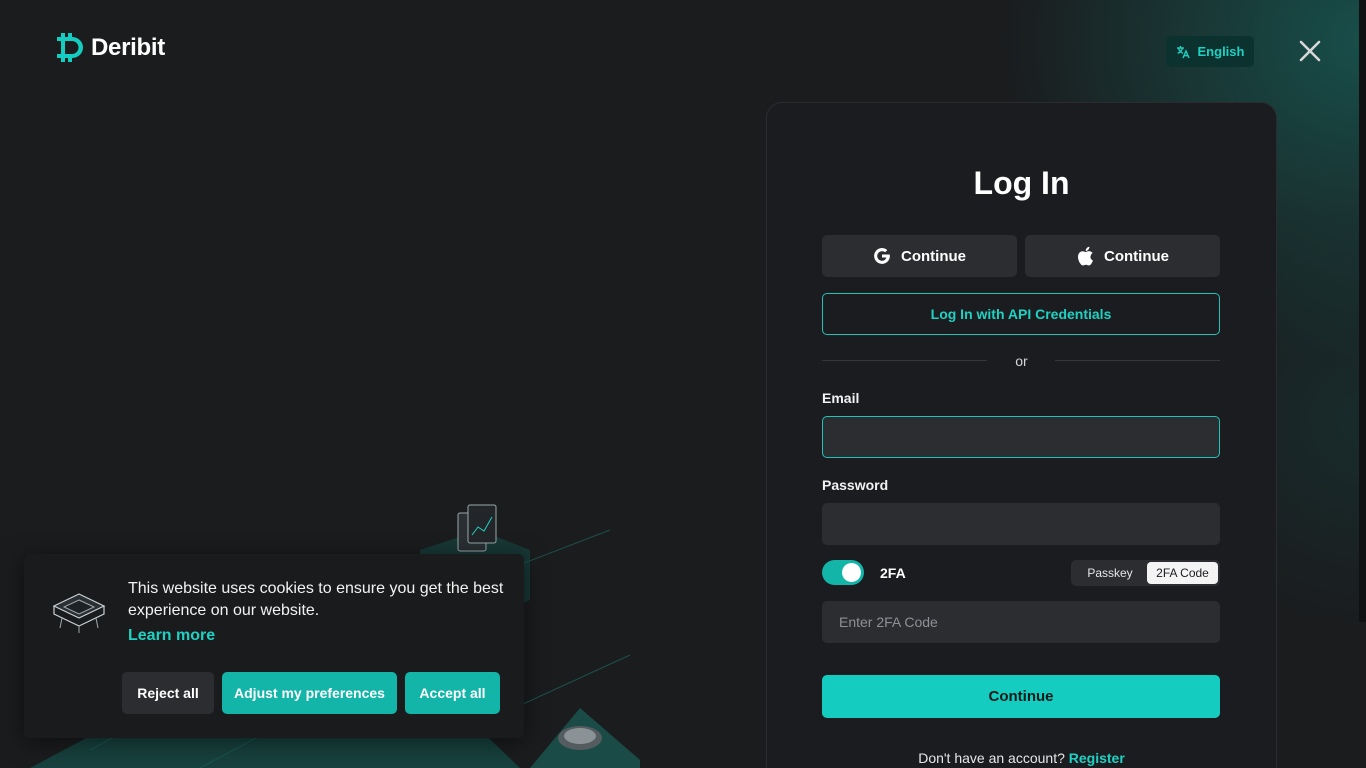 This screenshot has height=768, width=1366. What do you see at coordinates (991, 758) in the screenshot?
I see `register-prompt-text: Don't have an account?` at bounding box center [991, 758].